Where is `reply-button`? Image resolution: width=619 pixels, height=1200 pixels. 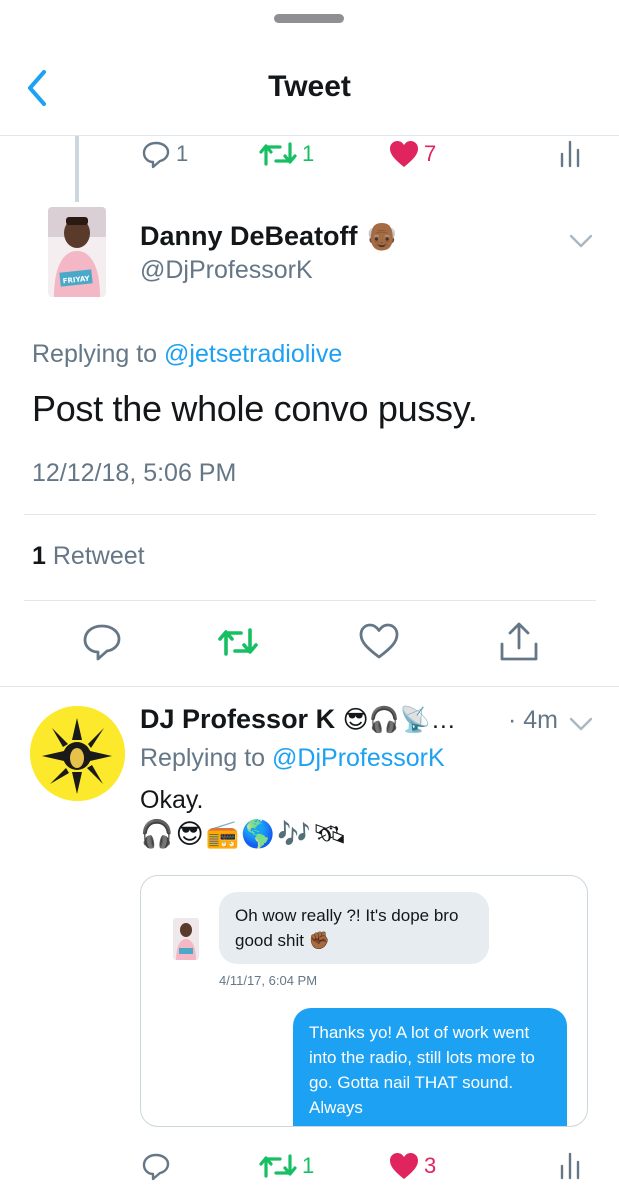 reply-button is located at coordinates (102, 642).